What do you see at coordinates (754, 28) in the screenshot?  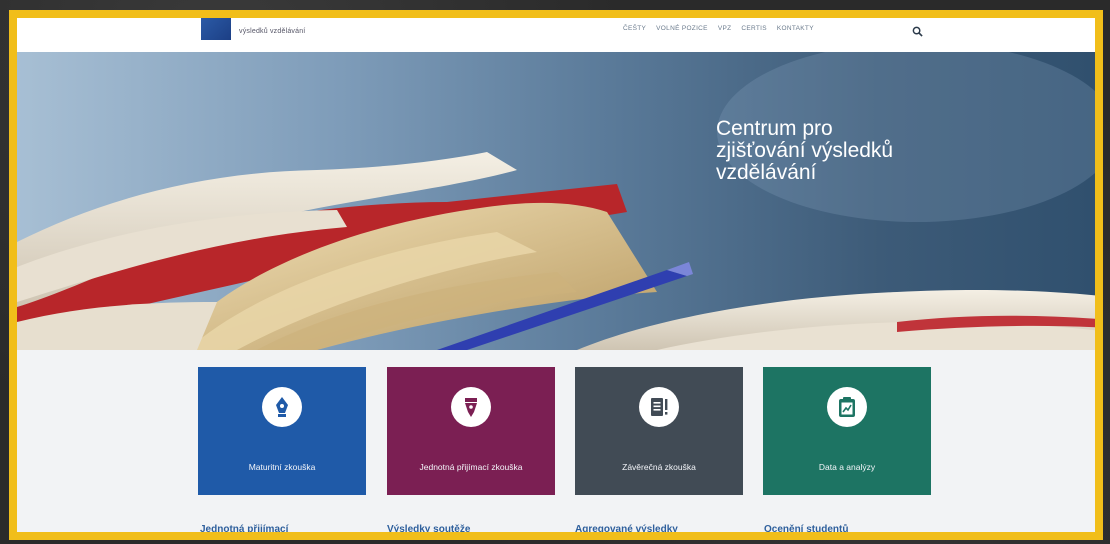 I see `nav-item-certis: CERTIS` at bounding box center [754, 28].